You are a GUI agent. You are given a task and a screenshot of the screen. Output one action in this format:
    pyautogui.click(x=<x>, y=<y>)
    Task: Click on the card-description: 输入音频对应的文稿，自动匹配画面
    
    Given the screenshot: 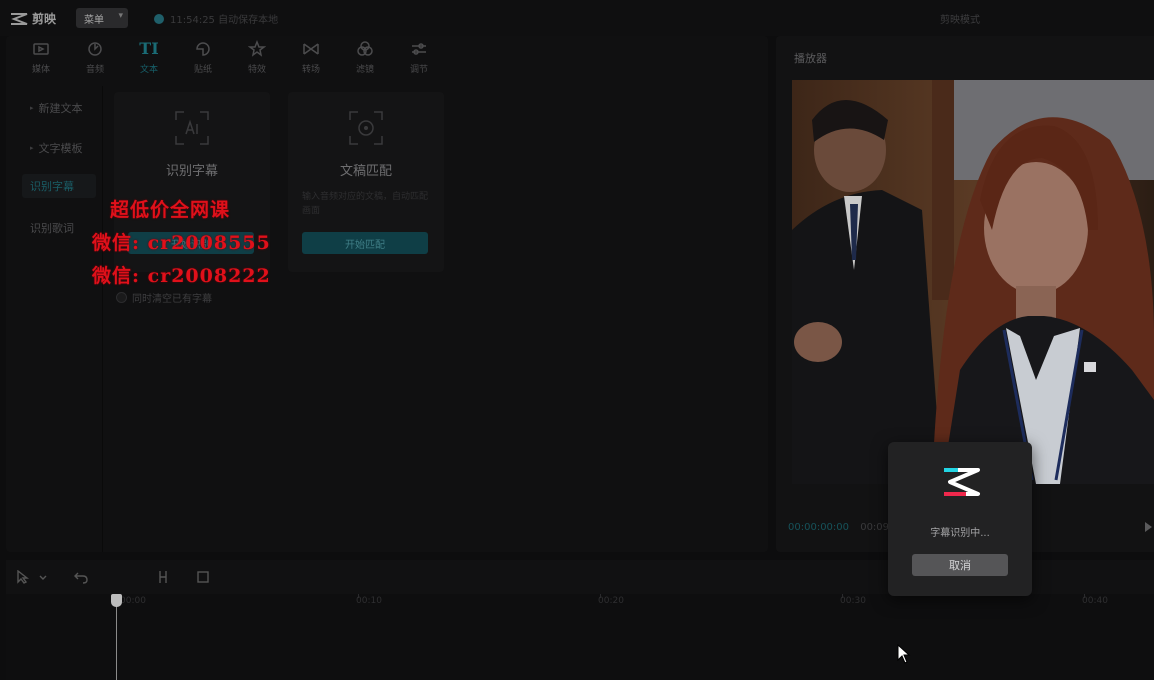 What is the action you would take?
    pyautogui.click(x=365, y=204)
    